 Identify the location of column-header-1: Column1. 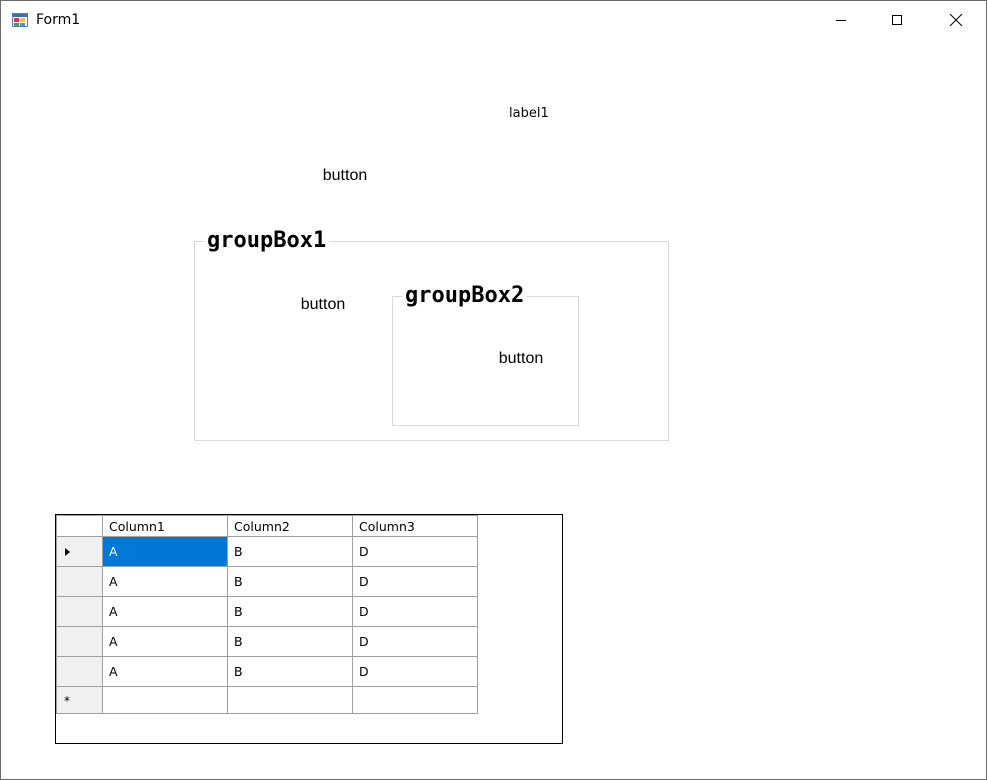
(165, 526).